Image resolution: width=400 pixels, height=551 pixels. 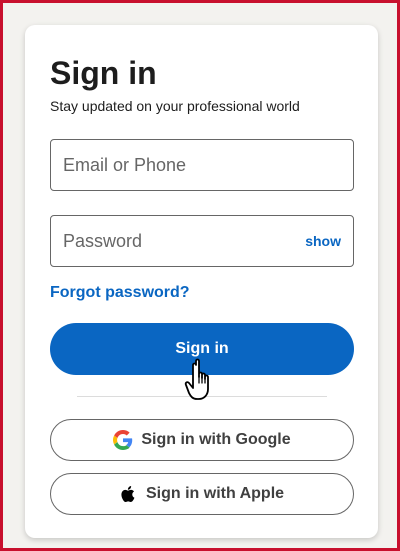 What do you see at coordinates (103, 73) in the screenshot?
I see `page-title: Sign in` at bounding box center [103, 73].